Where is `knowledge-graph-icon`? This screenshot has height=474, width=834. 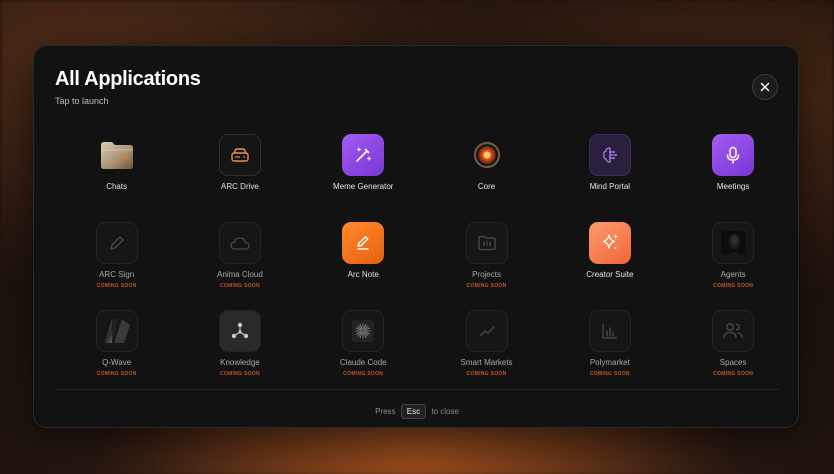 knowledge-graph-icon is located at coordinates (239, 331).